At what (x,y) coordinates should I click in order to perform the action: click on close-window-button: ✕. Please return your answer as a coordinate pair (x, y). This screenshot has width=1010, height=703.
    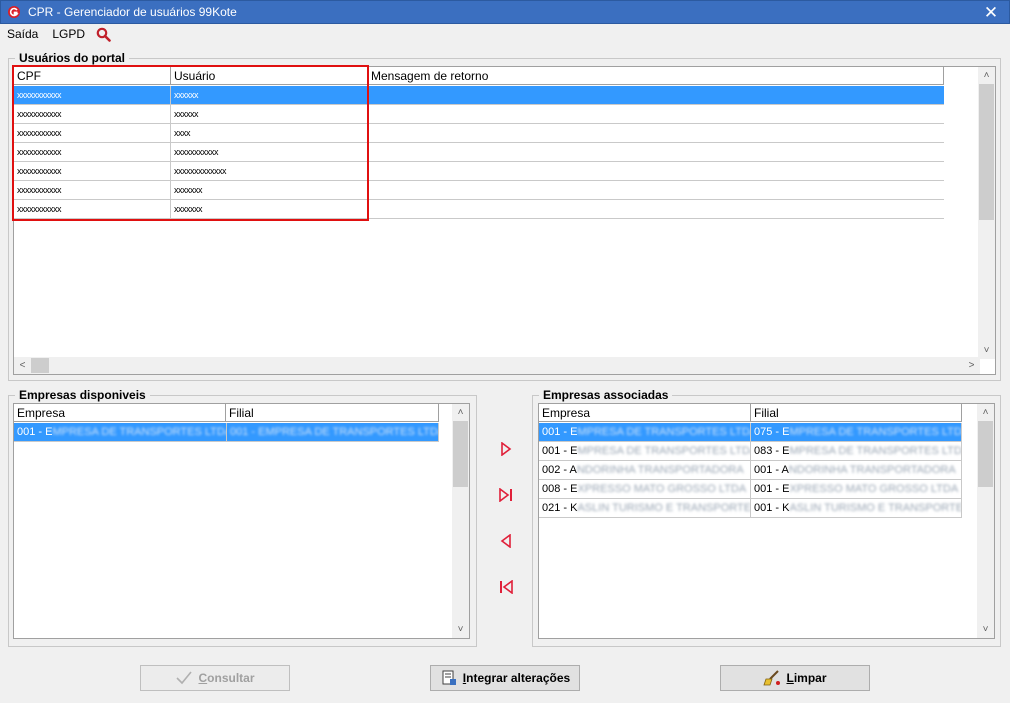
    Looking at the image, I should click on (991, 13).